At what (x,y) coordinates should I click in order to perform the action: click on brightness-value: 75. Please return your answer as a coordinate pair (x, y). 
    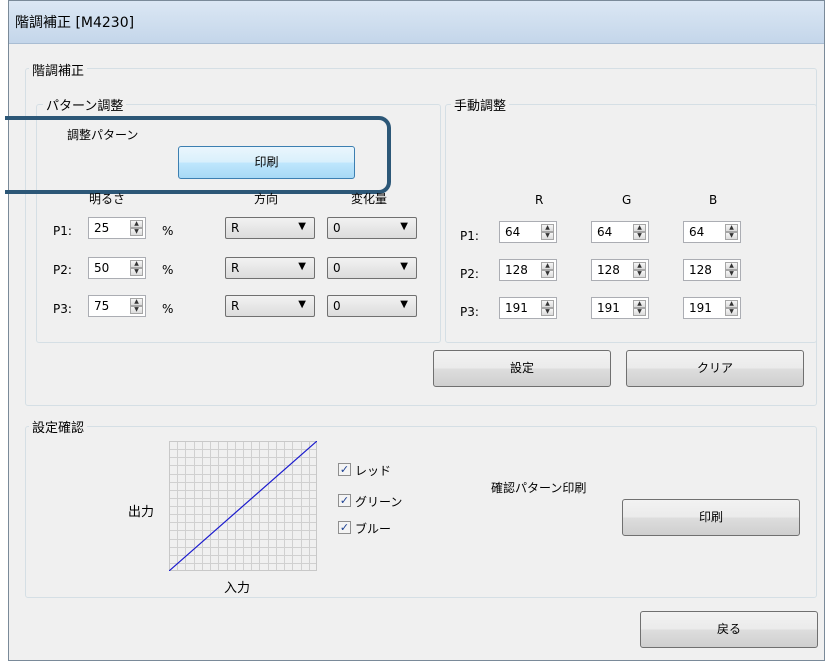
    Looking at the image, I should click on (102, 306).